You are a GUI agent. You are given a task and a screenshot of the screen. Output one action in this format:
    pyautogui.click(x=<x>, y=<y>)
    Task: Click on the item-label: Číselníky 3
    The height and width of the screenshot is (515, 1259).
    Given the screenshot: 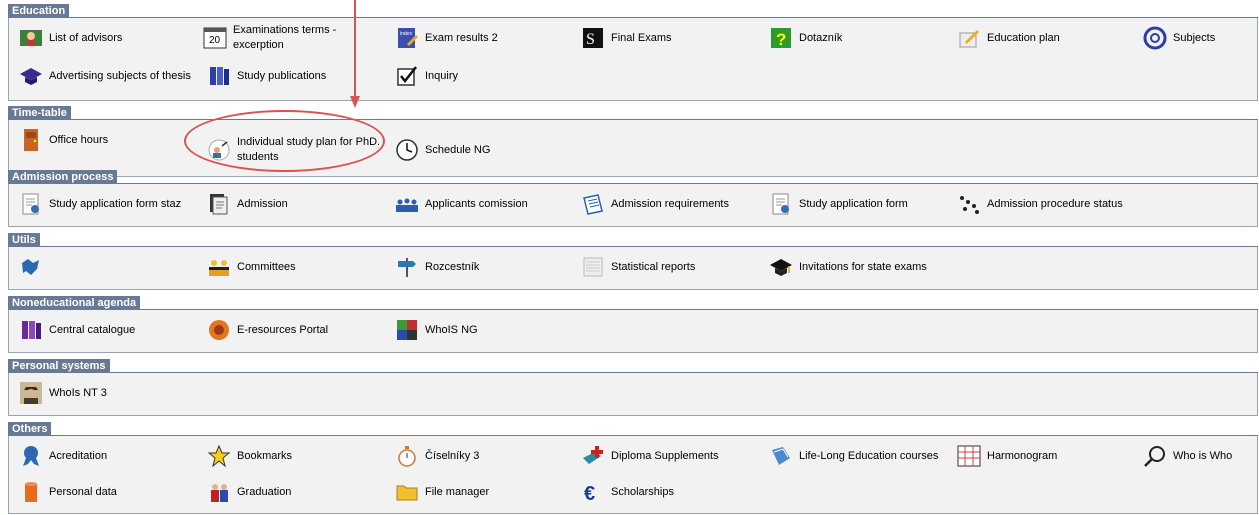 What is the action you would take?
    pyautogui.click(x=452, y=455)
    